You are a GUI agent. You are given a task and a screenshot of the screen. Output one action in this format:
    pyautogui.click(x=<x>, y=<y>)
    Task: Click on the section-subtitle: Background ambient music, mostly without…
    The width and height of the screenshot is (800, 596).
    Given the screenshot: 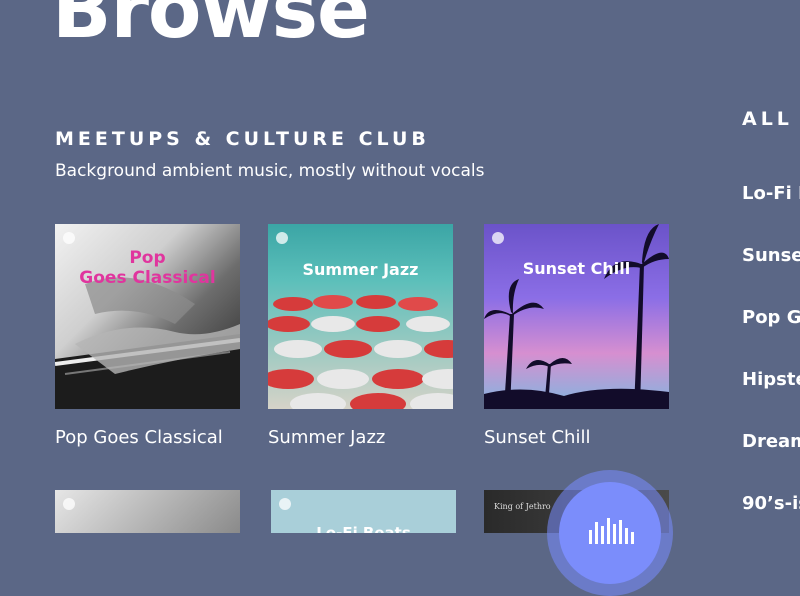 What is the action you would take?
    pyautogui.click(x=270, y=171)
    